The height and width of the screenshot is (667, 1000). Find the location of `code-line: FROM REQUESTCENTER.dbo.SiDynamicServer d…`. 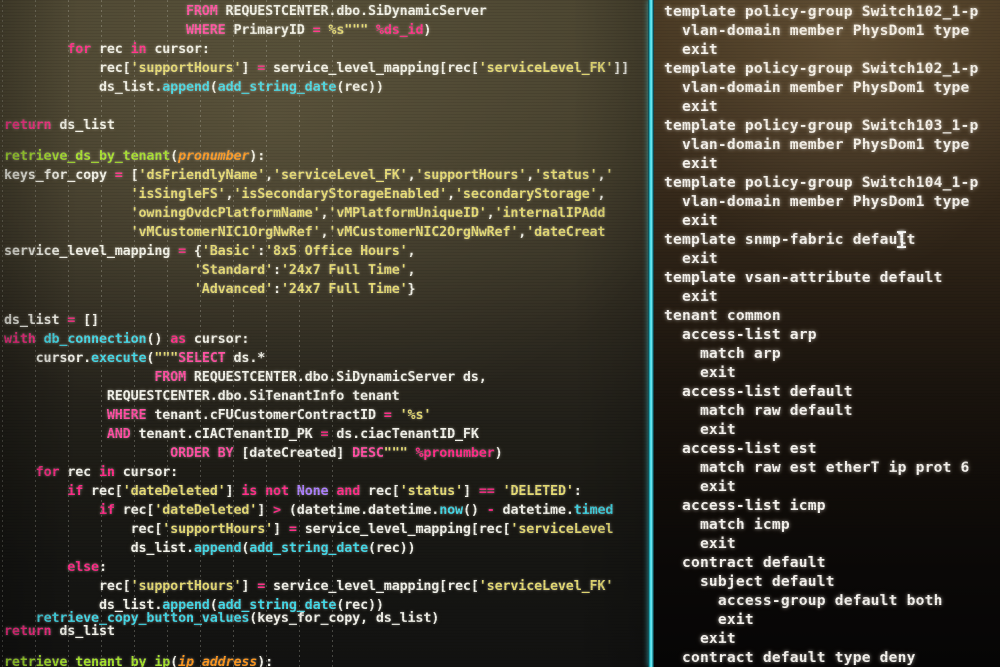

code-line: FROM REQUESTCENTER.dbo.SiDynamicServer d… is located at coordinates (245, 378).